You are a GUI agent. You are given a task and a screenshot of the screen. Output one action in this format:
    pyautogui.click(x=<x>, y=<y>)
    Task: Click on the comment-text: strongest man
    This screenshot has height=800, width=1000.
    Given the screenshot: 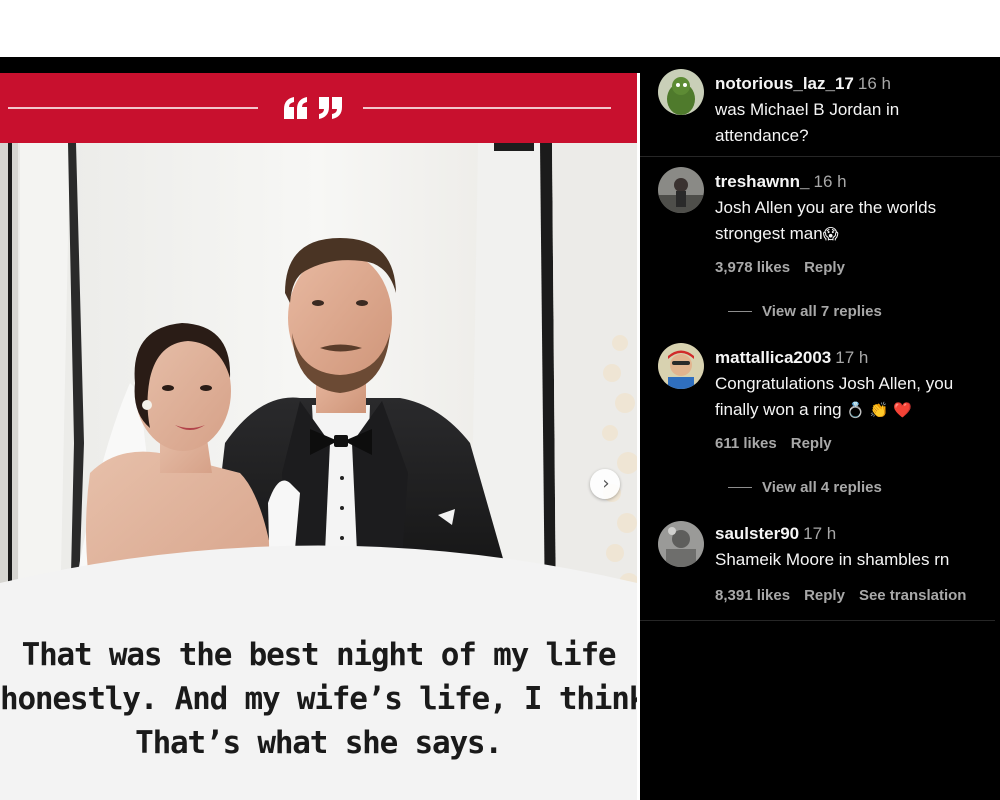 What is the action you would take?
    pyautogui.click(x=769, y=233)
    